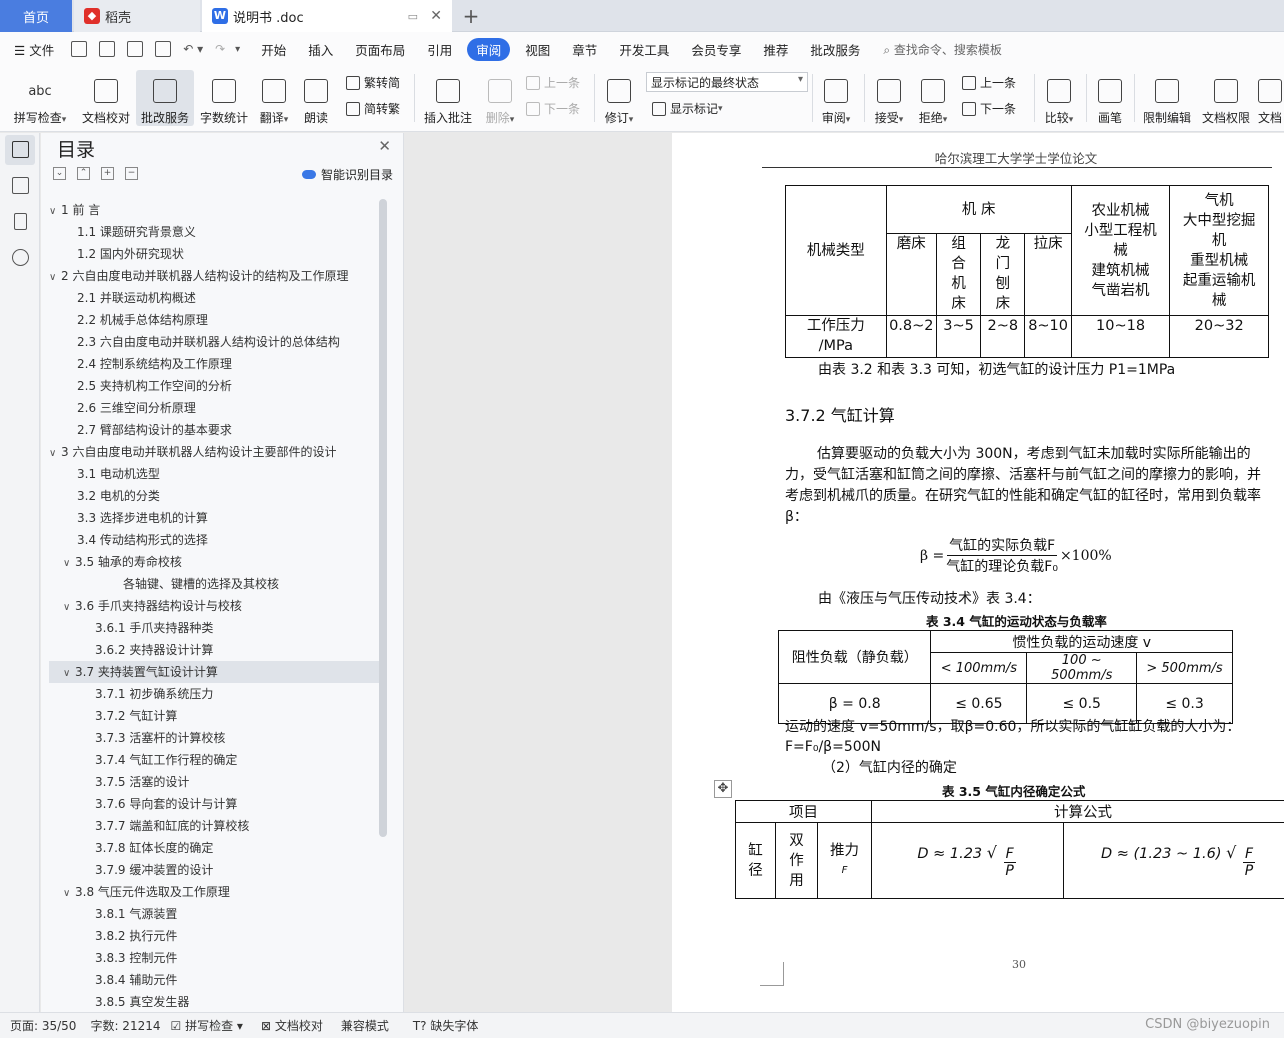 The height and width of the screenshot is (1038, 1284). I want to click on menu-insert: 插入, so click(320, 49).